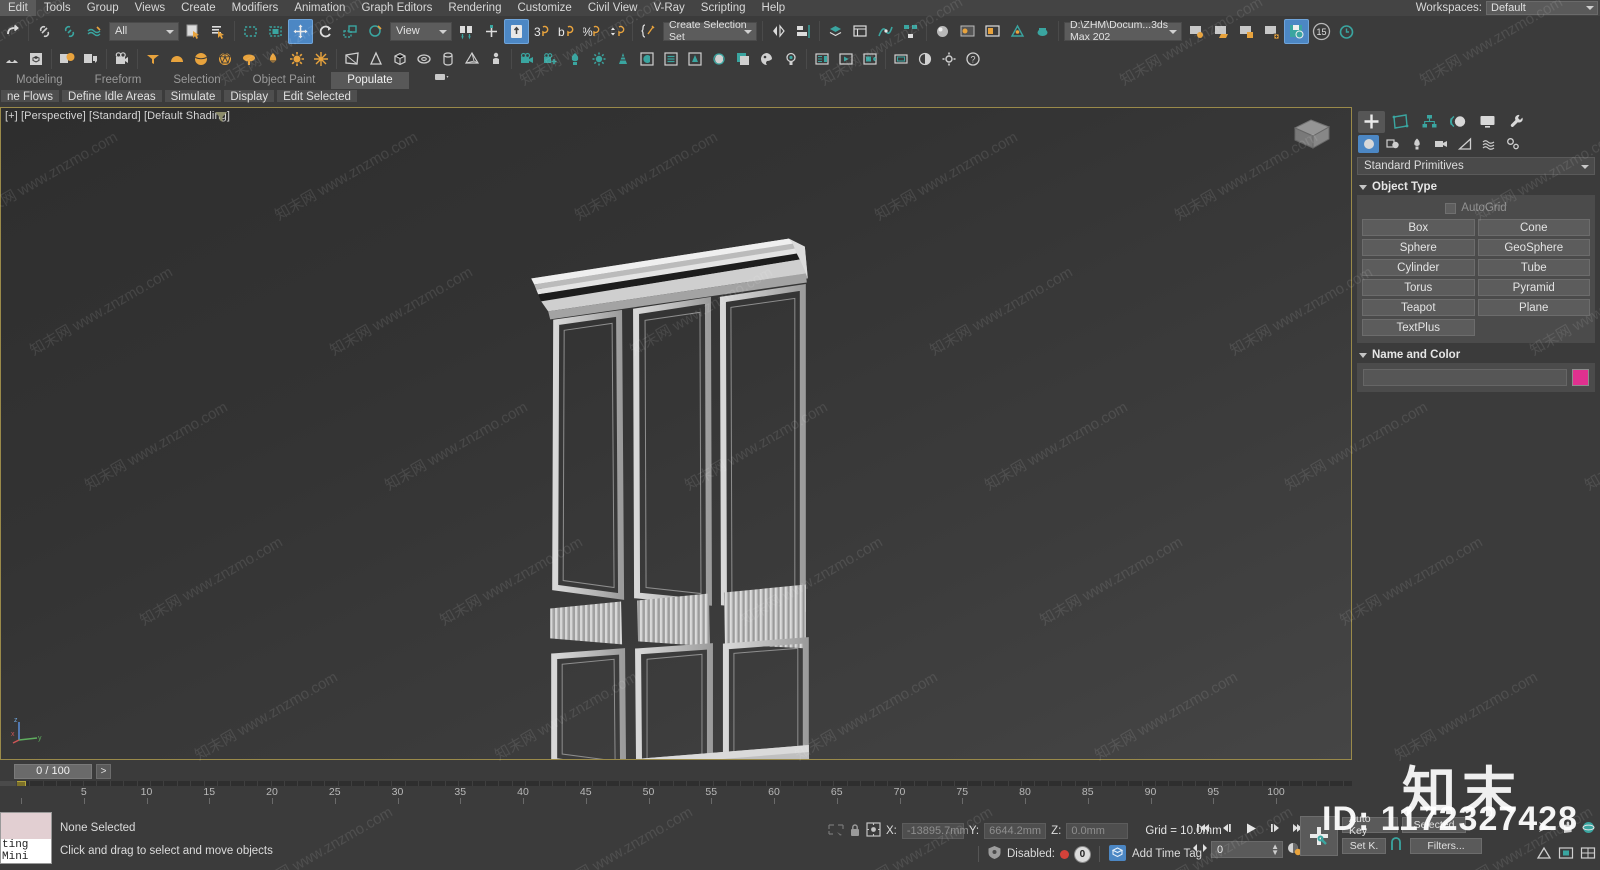  Describe the element at coordinates (91, 59) in the screenshot. I see `scene-explorer-icon` at that location.